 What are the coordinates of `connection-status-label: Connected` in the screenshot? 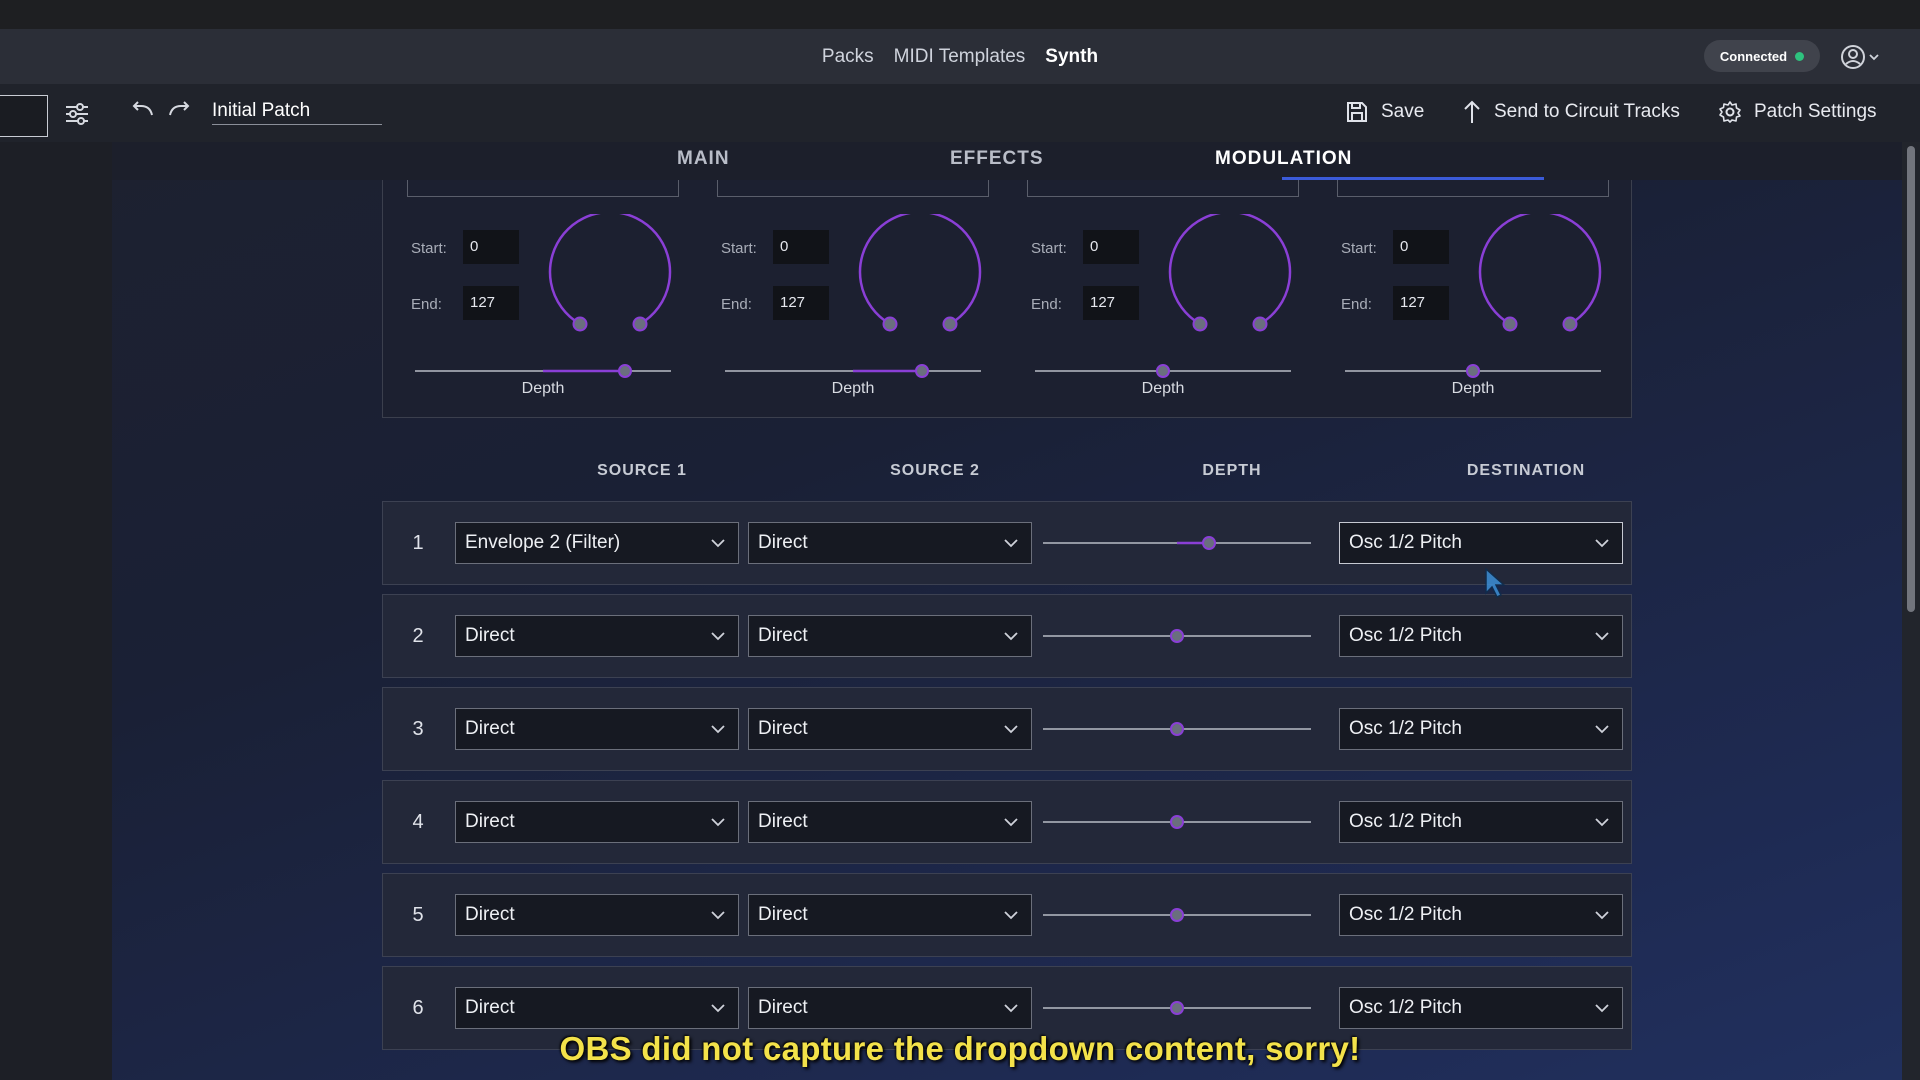 It's located at (1753, 56).